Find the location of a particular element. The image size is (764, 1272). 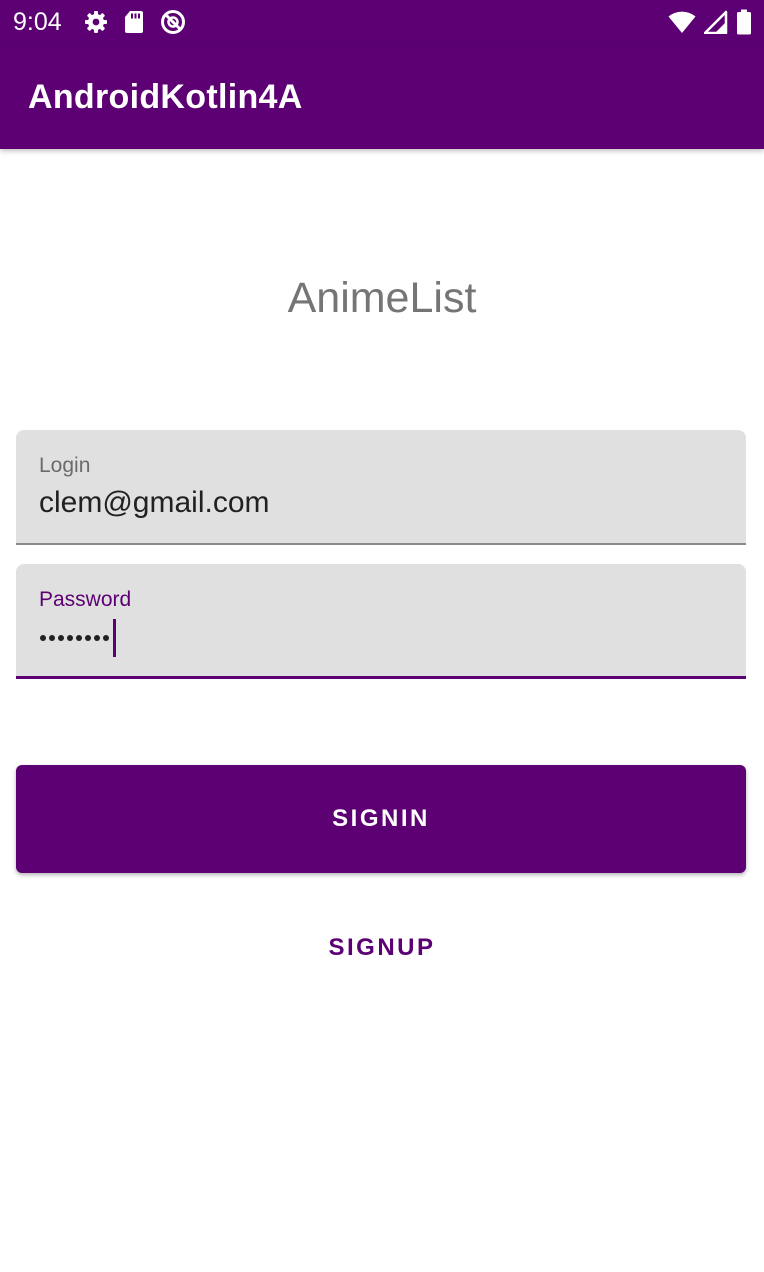

headline: AnimeList is located at coordinates (382, 298).